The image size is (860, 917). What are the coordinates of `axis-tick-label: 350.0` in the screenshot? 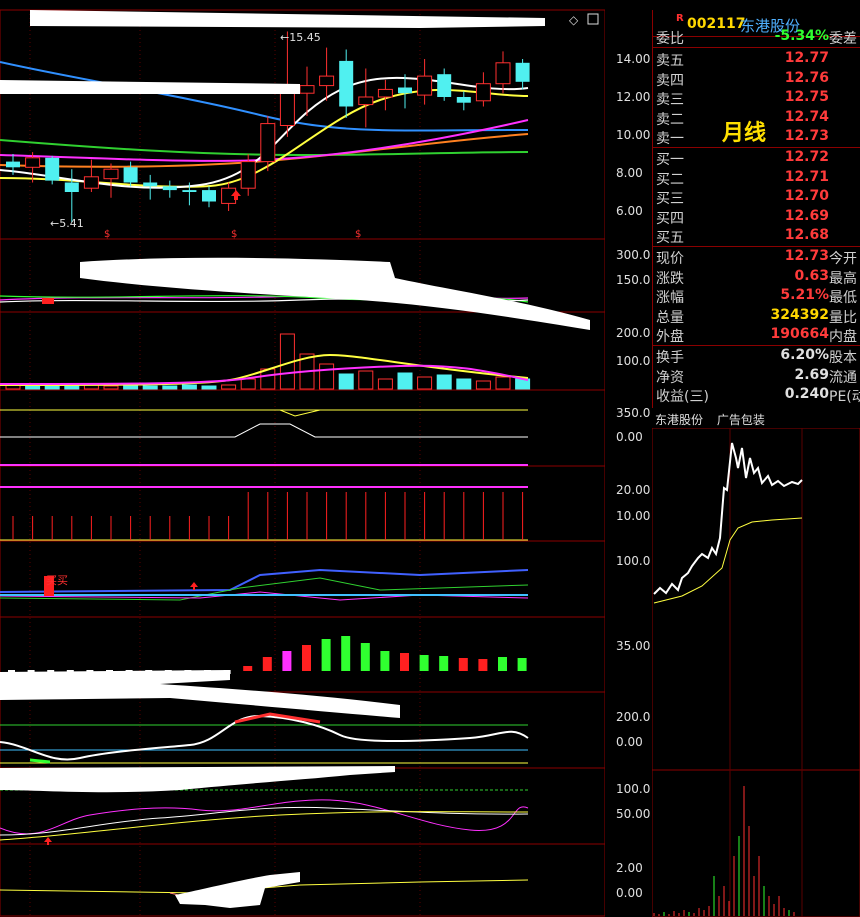 It's located at (633, 413).